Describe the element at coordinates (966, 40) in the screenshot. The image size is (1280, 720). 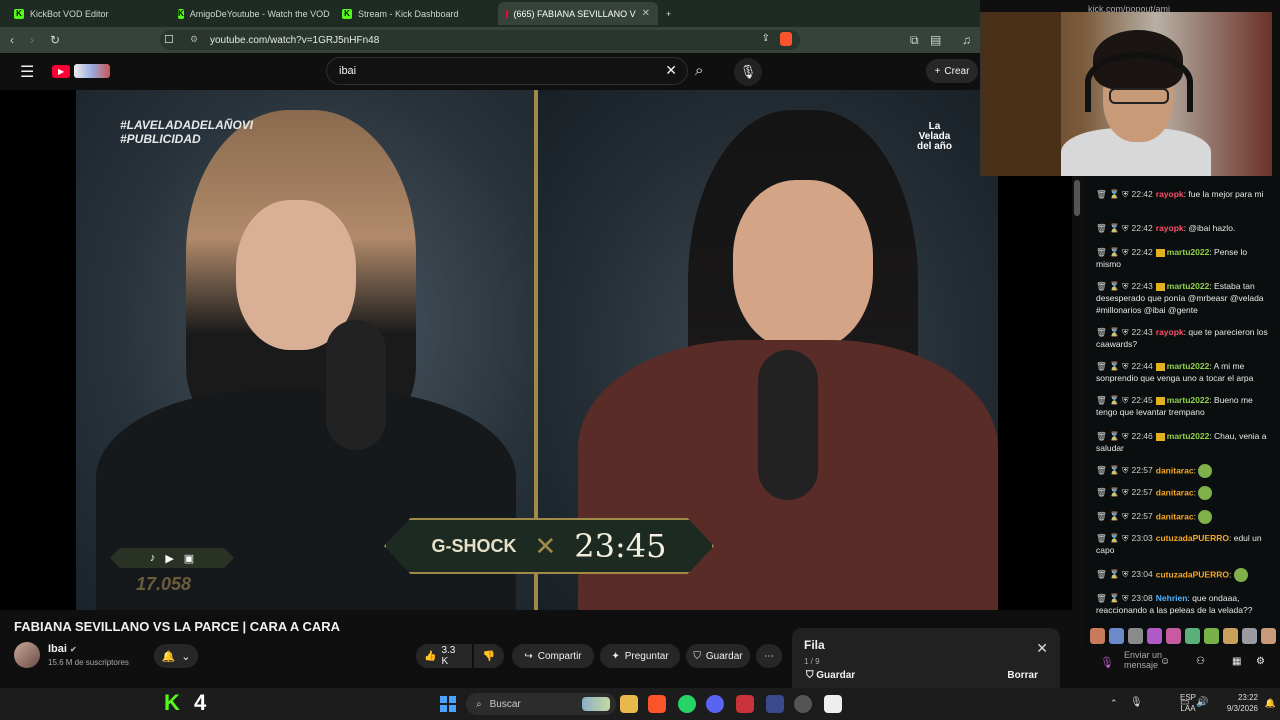
I see `media-icon: ♫` at that location.